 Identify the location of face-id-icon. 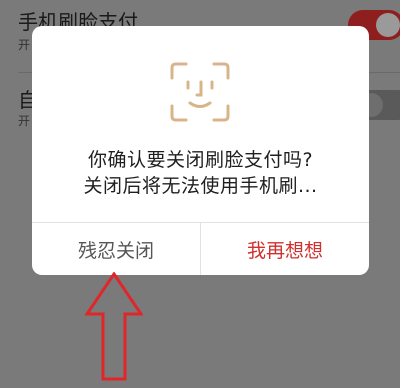
(200, 92).